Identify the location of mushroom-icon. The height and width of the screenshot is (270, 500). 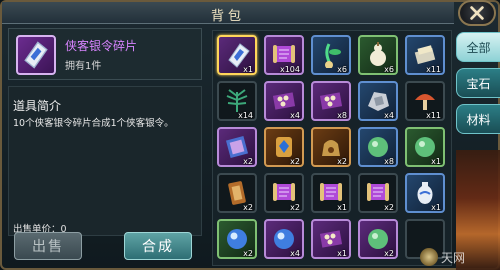
(425, 102).